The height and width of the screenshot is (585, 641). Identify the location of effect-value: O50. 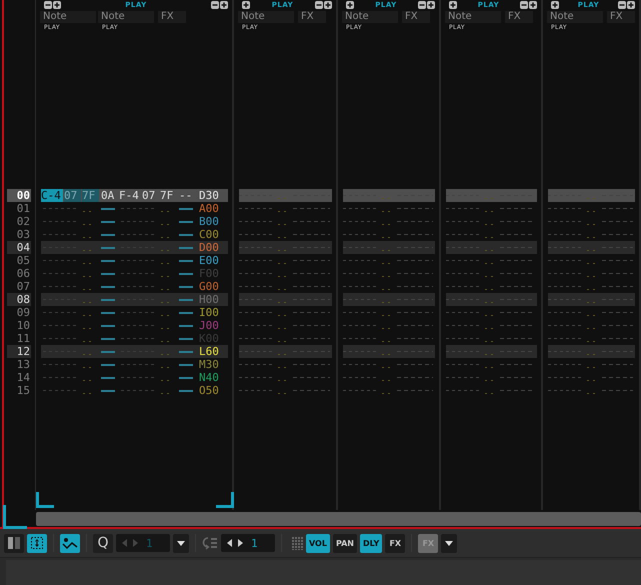
(209, 390).